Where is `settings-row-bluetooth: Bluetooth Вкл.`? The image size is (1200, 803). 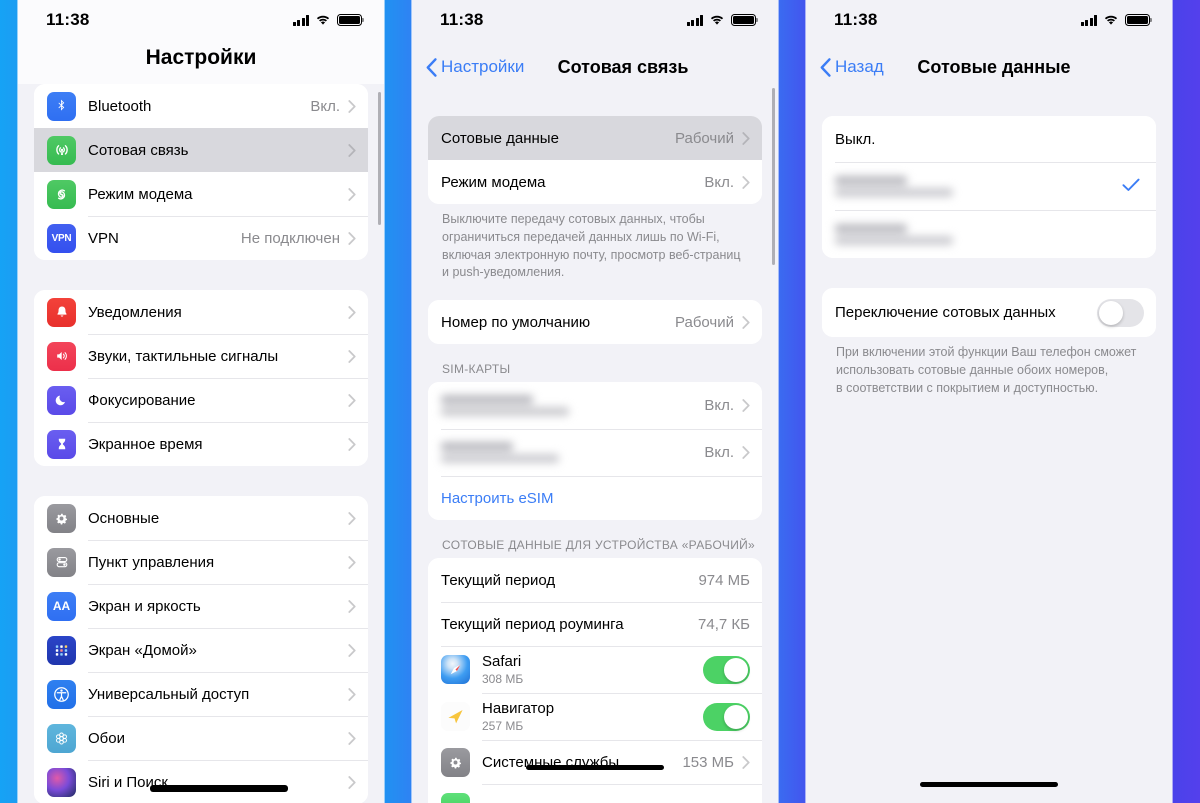 settings-row-bluetooth: Bluetooth Вкл. is located at coordinates (201, 106).